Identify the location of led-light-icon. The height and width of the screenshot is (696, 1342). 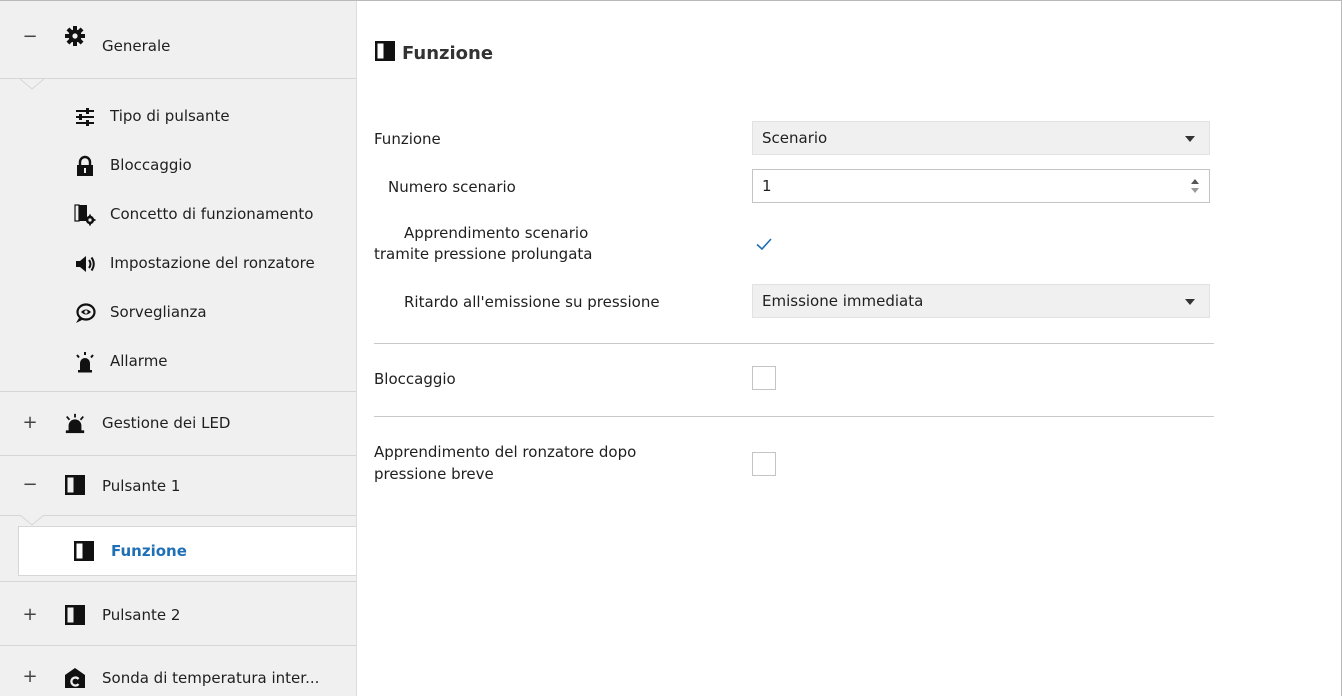
(75, 423).